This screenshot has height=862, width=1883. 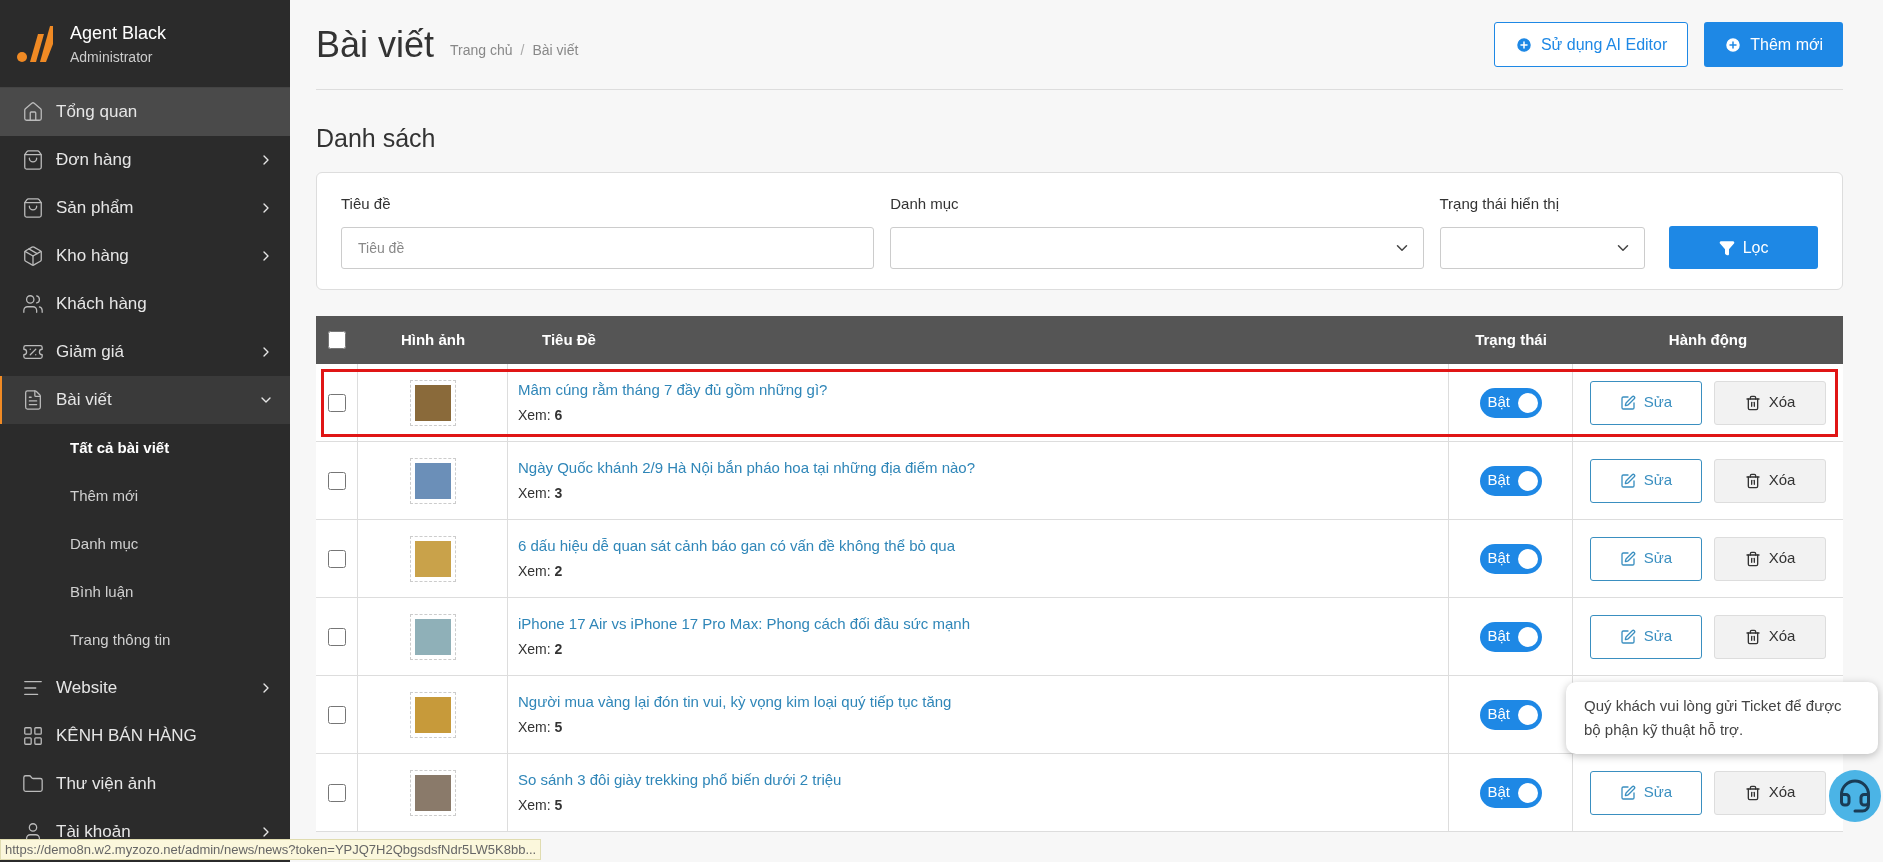 What do you see at coordinates (1726, 247) in the screenshot?
I see `filter-icon` at bounding box center [1726, 247].